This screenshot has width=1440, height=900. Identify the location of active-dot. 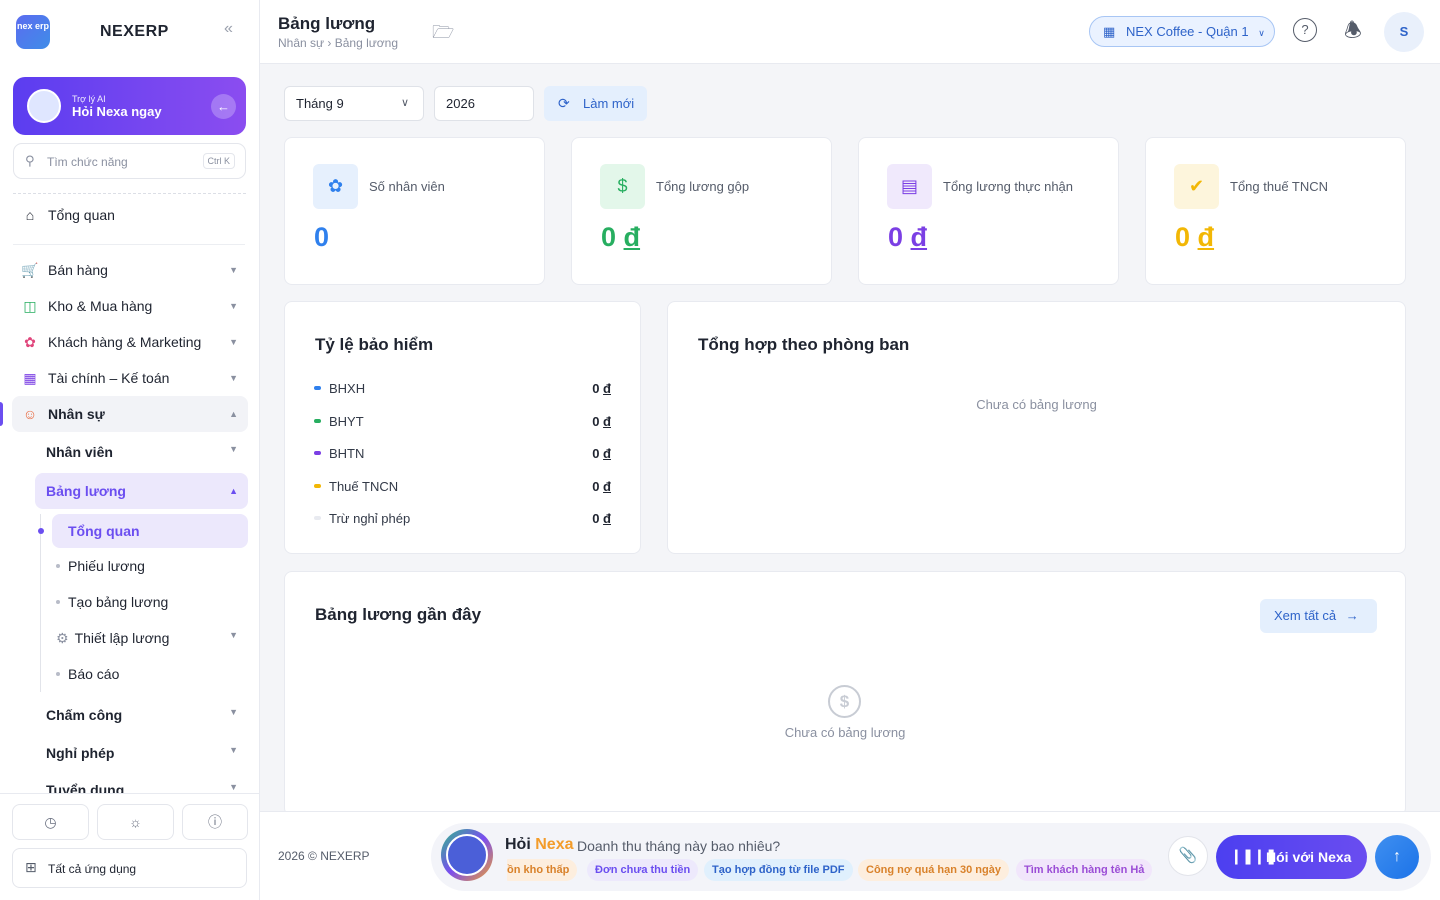
(41, 531).